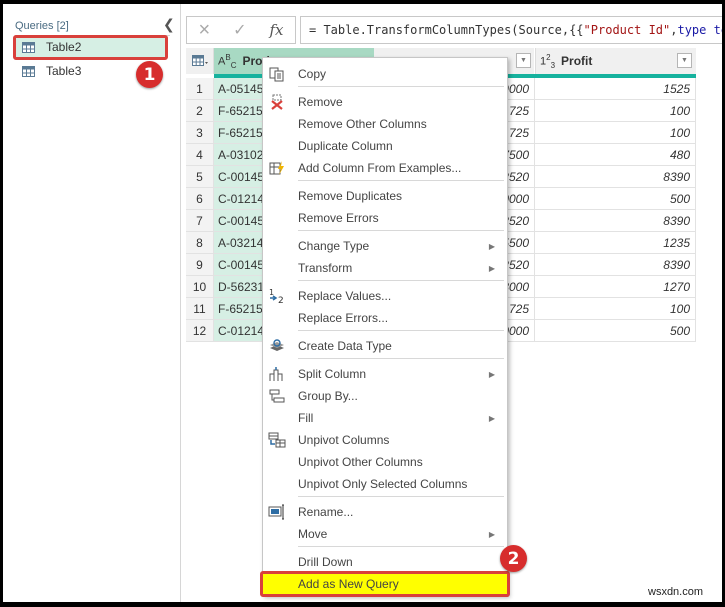  I want to click on table-menu-button, so click(200, 61).